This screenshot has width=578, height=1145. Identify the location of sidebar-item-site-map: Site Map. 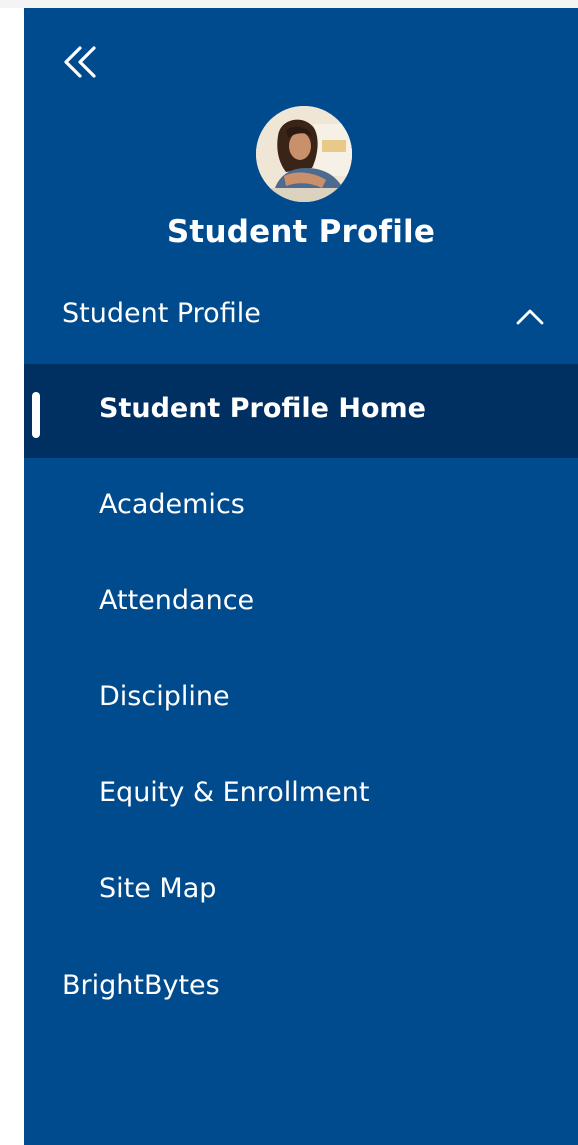
(301, 891).